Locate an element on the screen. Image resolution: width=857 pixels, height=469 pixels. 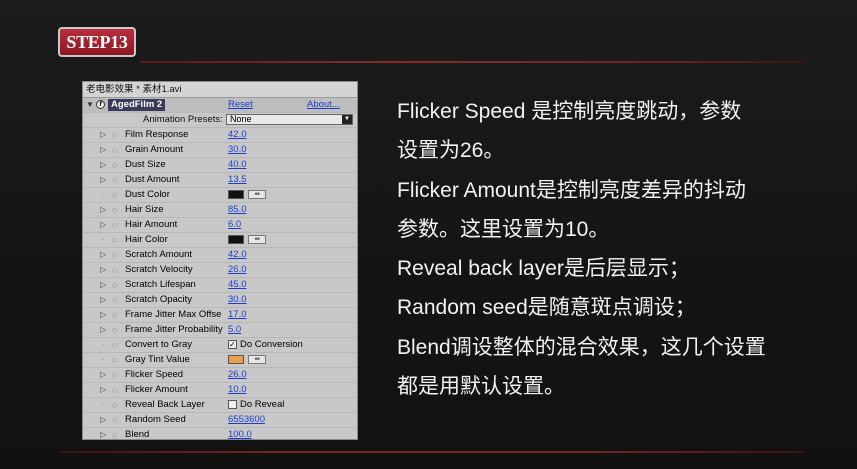
property-name: Scratch Velocity is located at coordinates (159, 269).